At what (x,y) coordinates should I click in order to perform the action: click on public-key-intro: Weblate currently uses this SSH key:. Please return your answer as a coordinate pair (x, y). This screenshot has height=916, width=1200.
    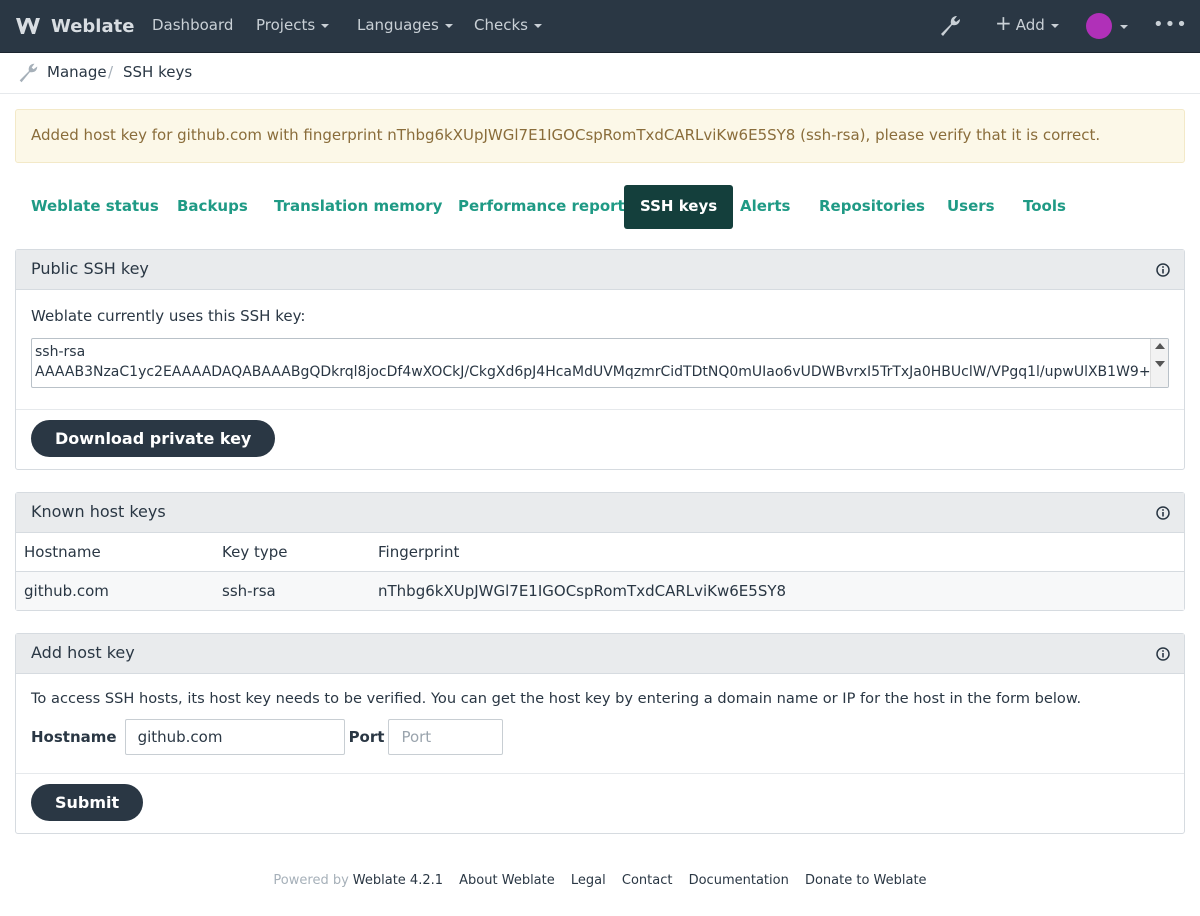
    Looking at the image, I should click on (168, 316).